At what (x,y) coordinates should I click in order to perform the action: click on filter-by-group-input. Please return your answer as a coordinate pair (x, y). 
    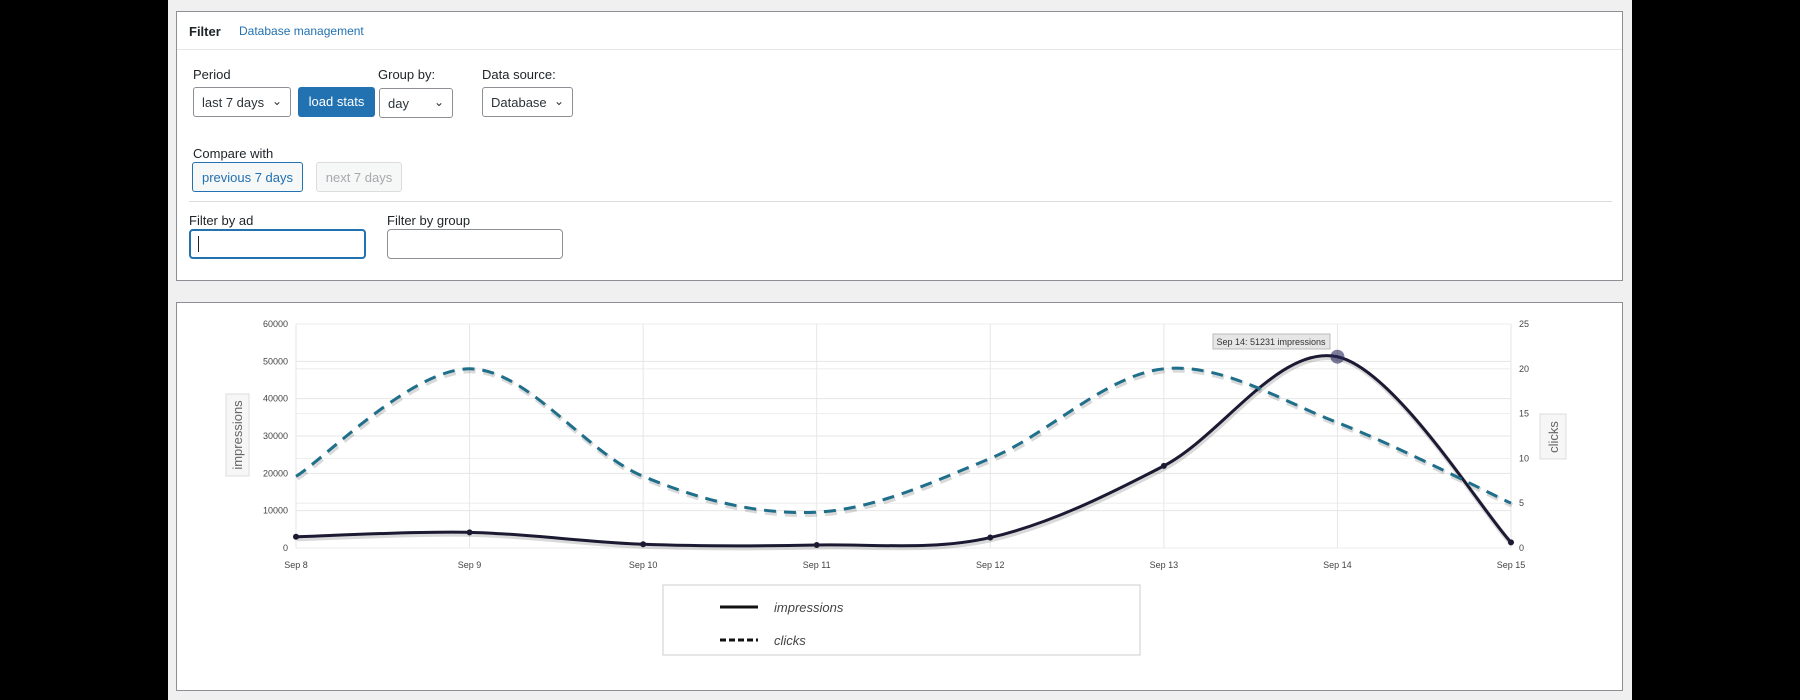
    Looking at the image, I should click on (475, 244).